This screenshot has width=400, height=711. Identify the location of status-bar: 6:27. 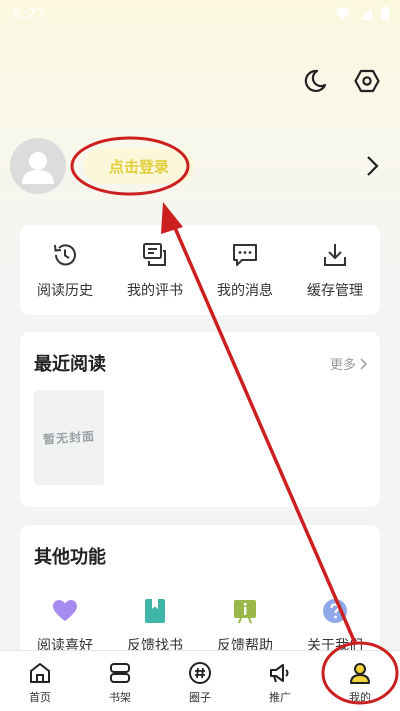
(200, 14).